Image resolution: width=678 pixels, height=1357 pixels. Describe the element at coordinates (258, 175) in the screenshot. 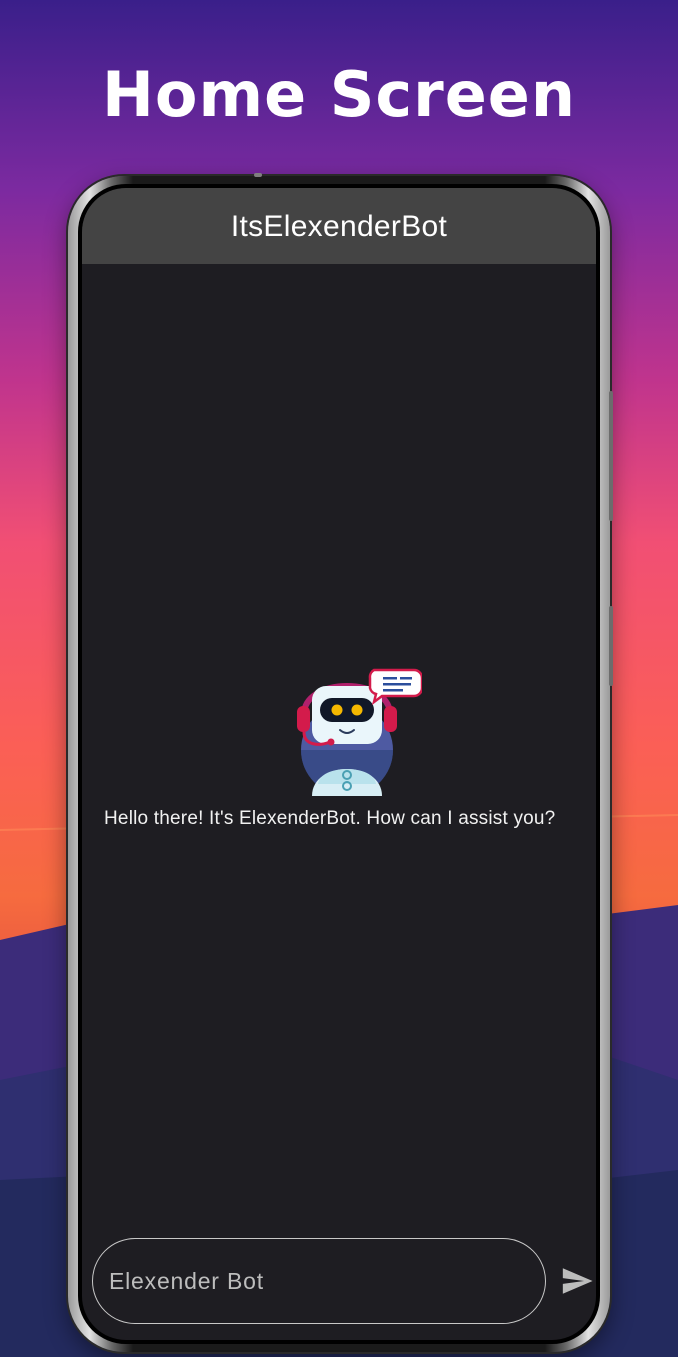

I see `phone-camera` at that location.